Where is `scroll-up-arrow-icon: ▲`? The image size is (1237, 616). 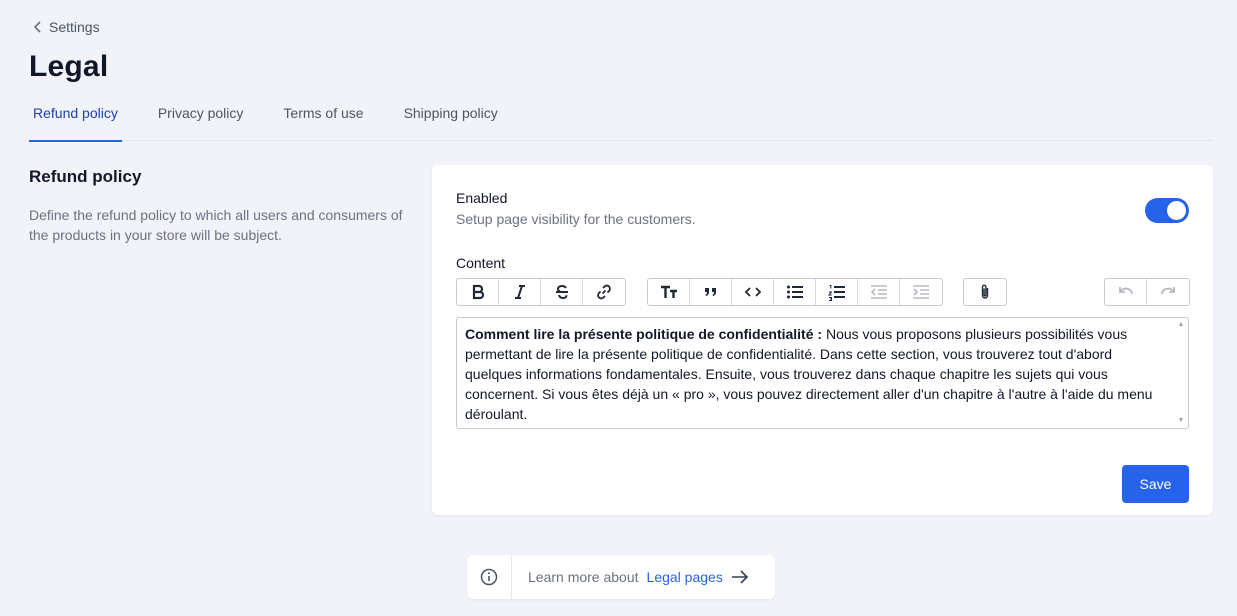 scroll-up-arrow-icon: ▲ is located at coordinates (1181, 325).